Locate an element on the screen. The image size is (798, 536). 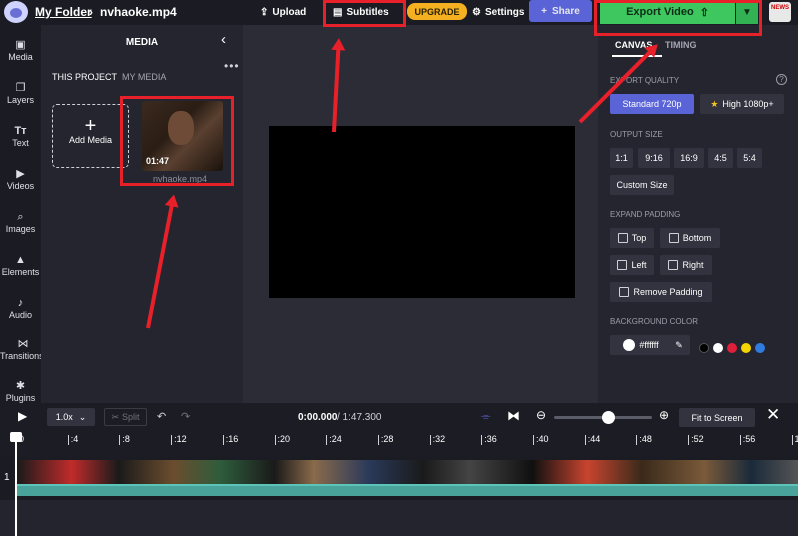
tab-this-project: THIS PROJECT is located at coordinates (84, 77).